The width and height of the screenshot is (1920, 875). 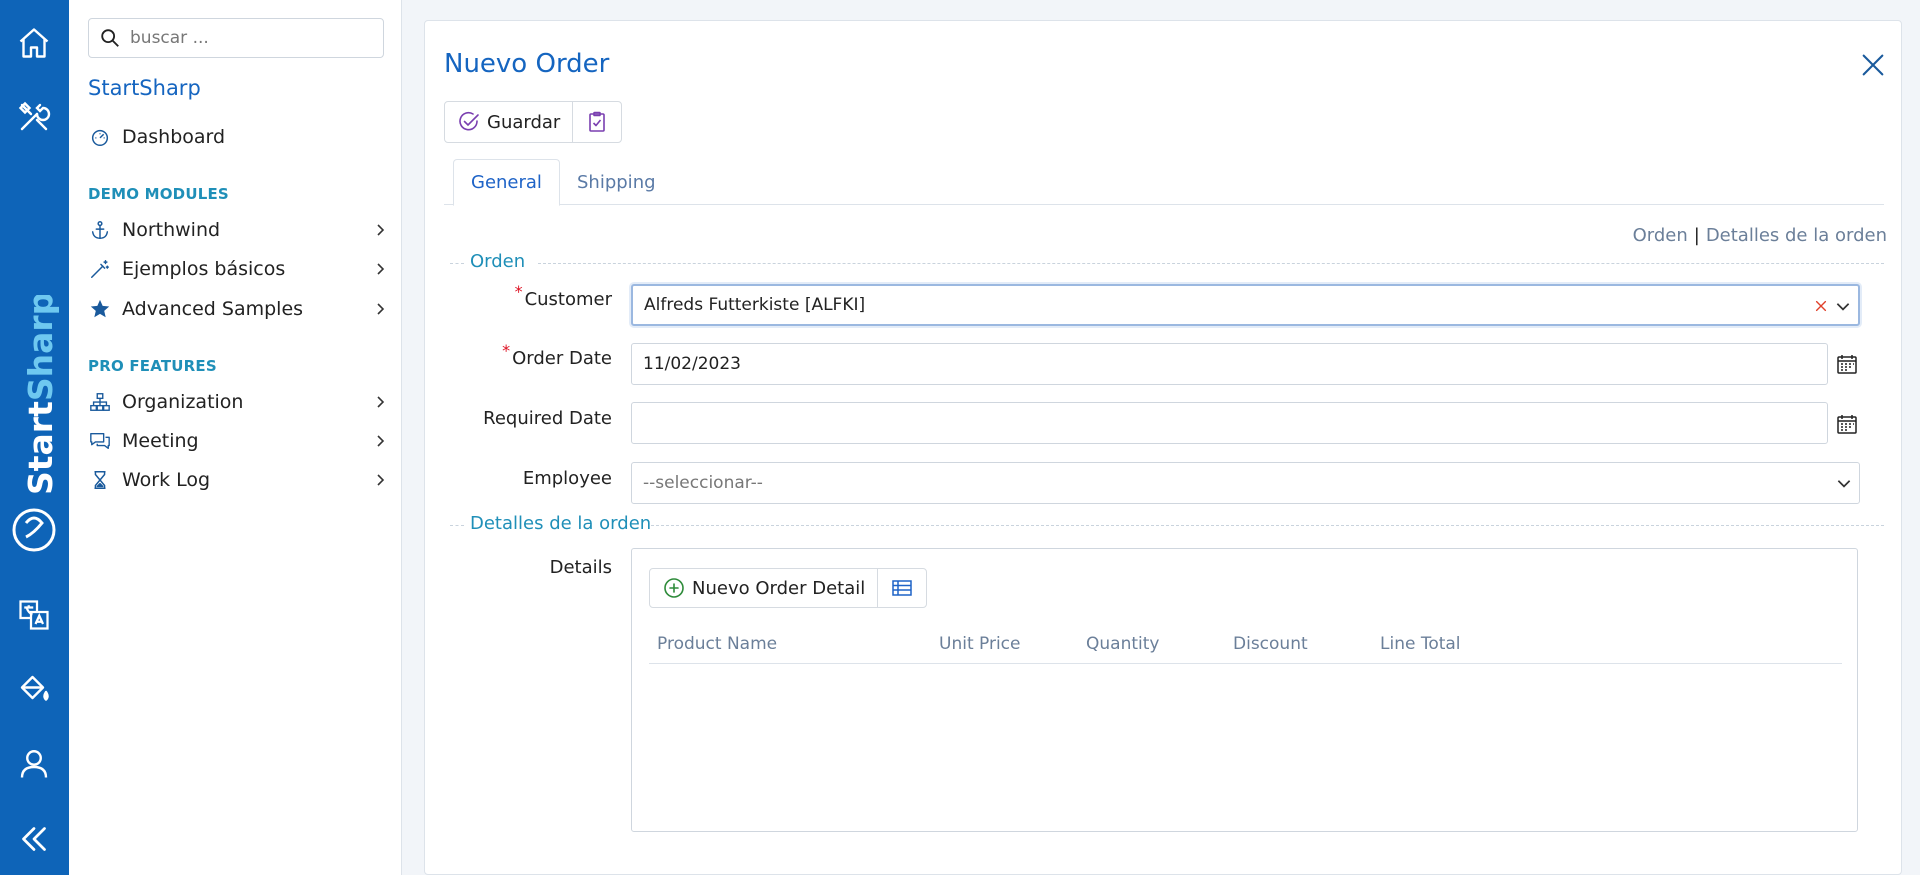 What do you see at coordinates (674, 588) in the screenshot?
I see `add-circle-icon` at bounding box center [674, 588].